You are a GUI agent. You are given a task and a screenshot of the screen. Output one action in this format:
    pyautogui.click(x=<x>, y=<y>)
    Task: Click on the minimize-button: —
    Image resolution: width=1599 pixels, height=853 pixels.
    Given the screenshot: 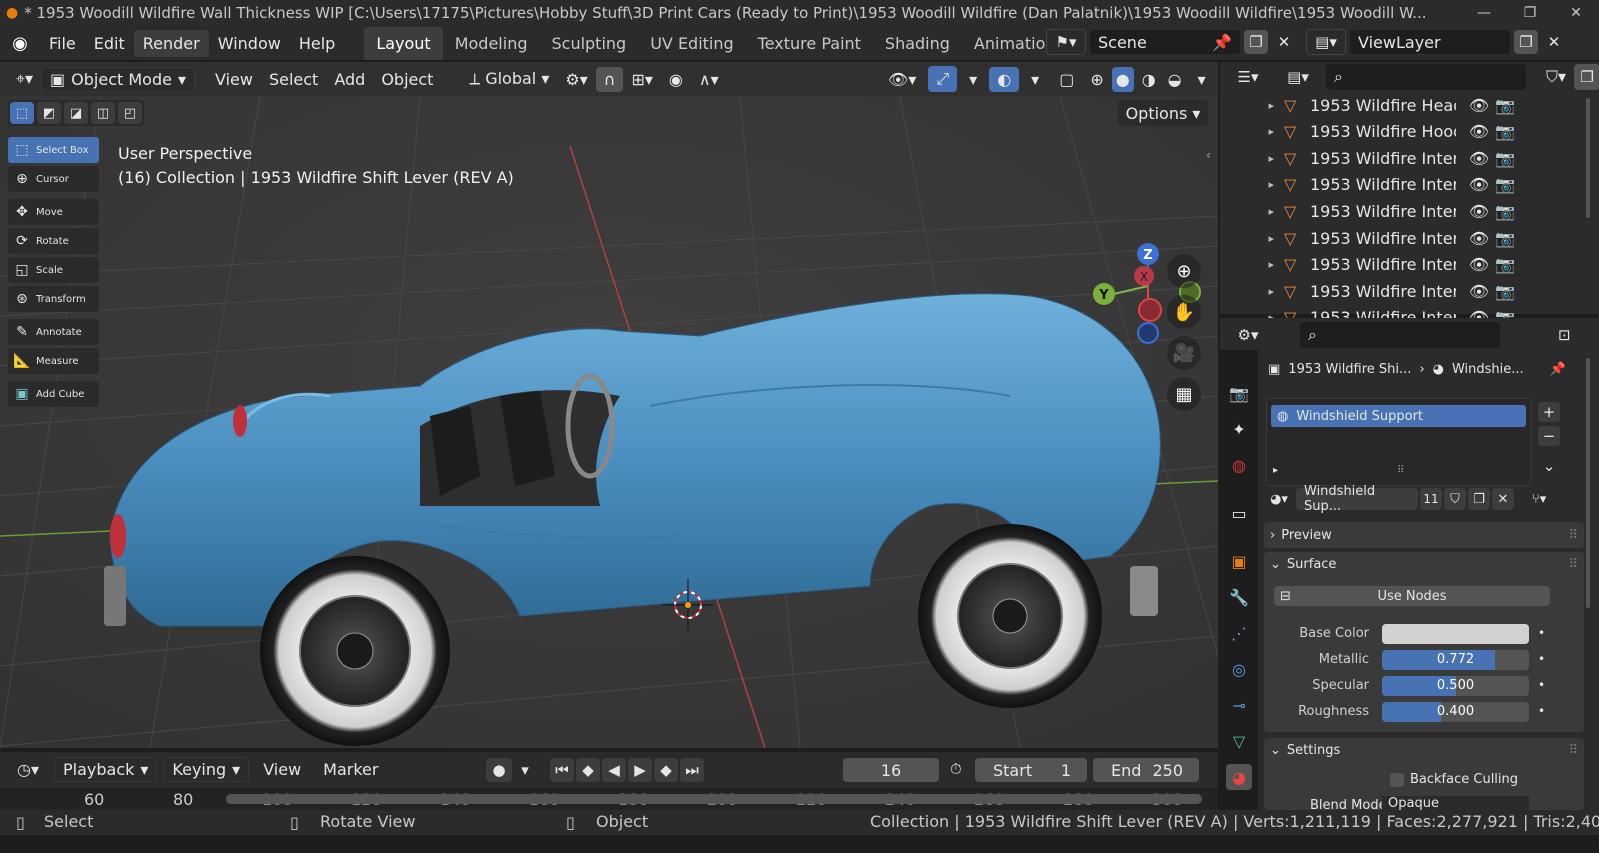 What is the action you would take?
    pyautogui.click(x=1484, y=13)
    